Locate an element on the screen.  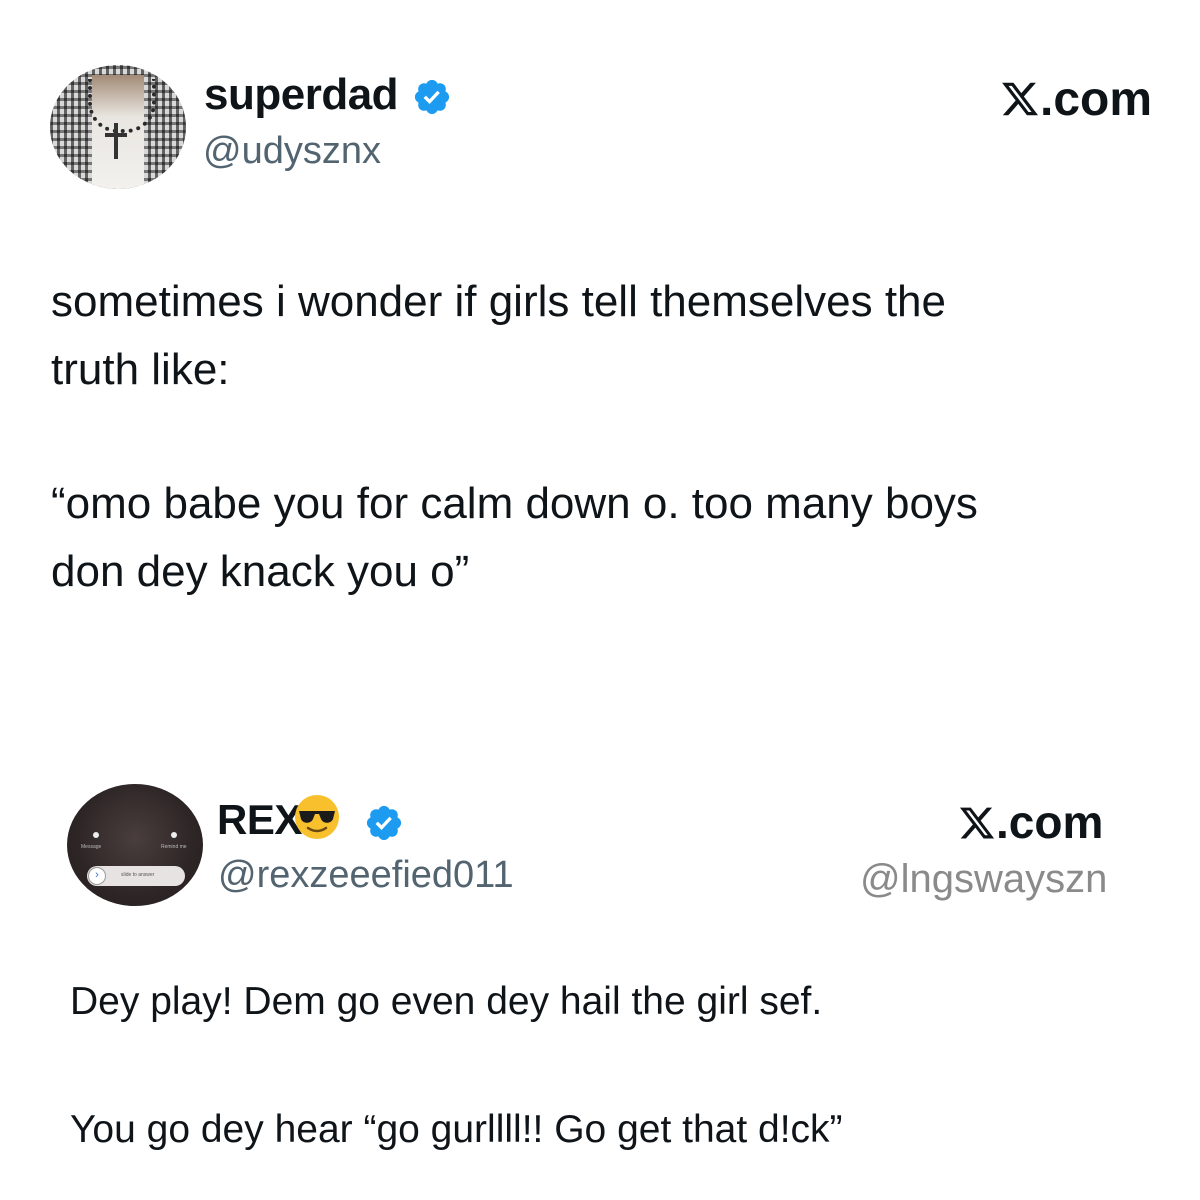
user-handle: @rexzeeefied011 is located at coordinates (366, 875).